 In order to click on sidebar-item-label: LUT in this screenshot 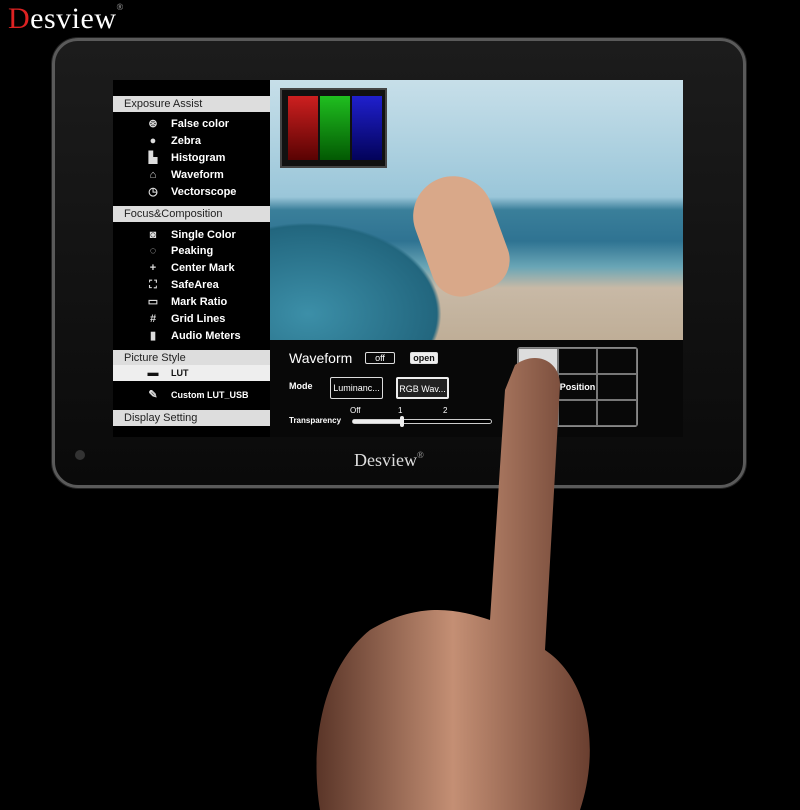, I will do `click(180, 373)`.